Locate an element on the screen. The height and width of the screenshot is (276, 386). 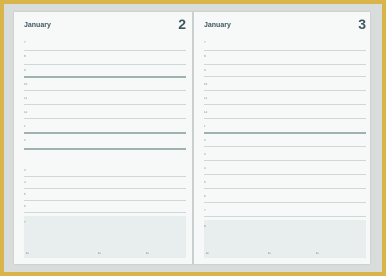
right-row-label: 3 is located at coordinates (205, 154).